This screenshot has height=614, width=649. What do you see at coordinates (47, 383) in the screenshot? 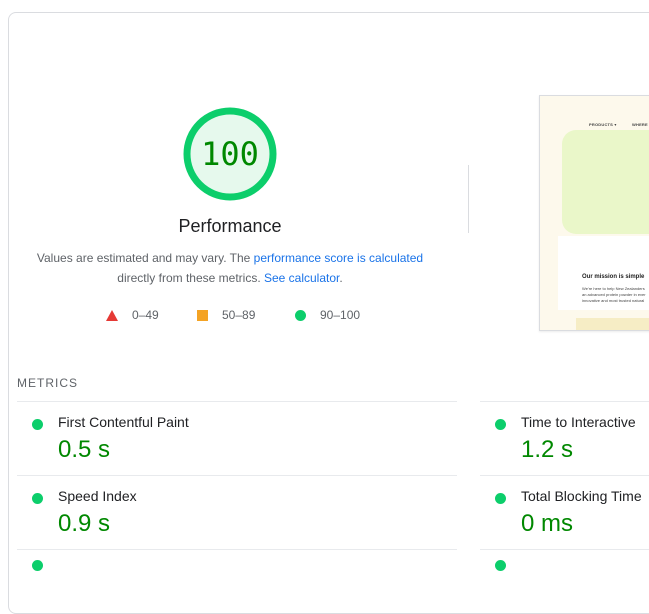
I see `metrics-heading: METRICS` at bounding box center [47, 383].